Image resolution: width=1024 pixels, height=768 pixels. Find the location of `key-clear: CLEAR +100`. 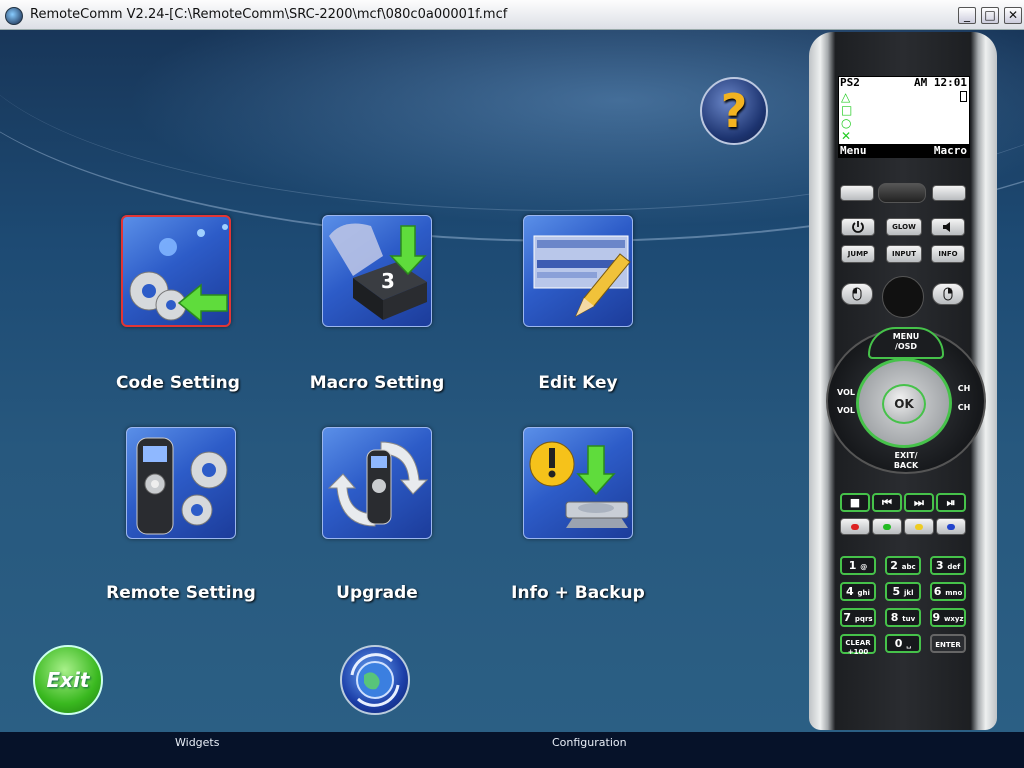

key-clear: CLEAR +100 is located at coordinates (858, 645).